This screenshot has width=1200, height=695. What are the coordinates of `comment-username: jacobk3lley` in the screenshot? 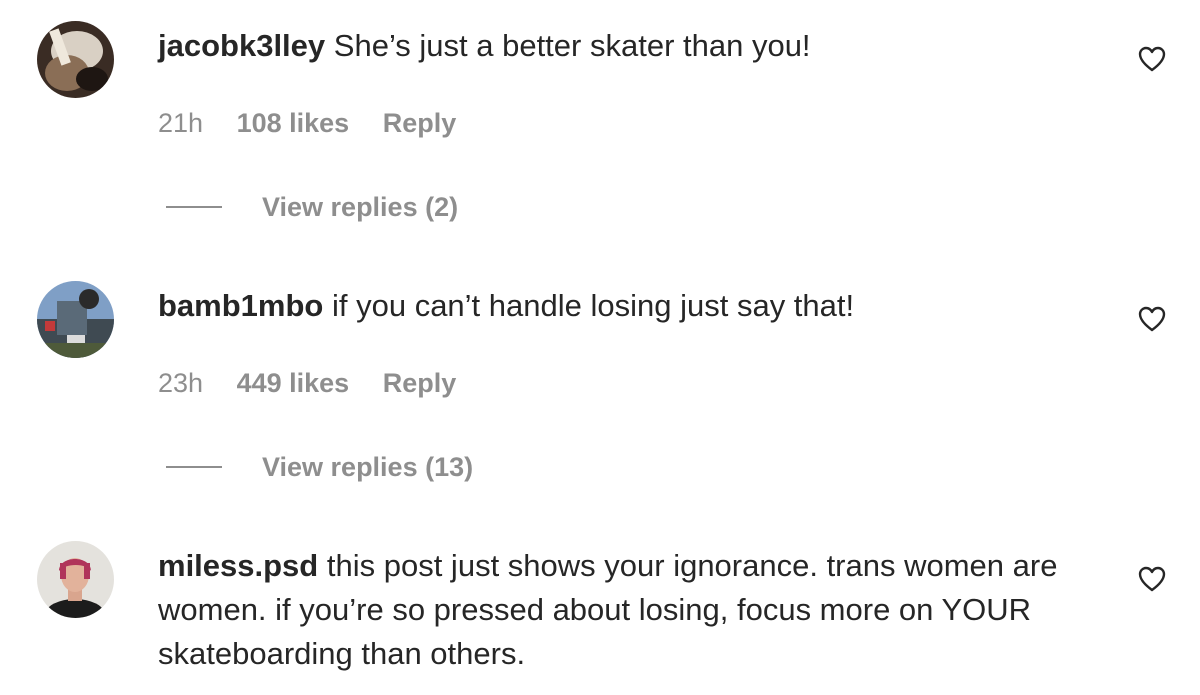 It's located at (241, 45).